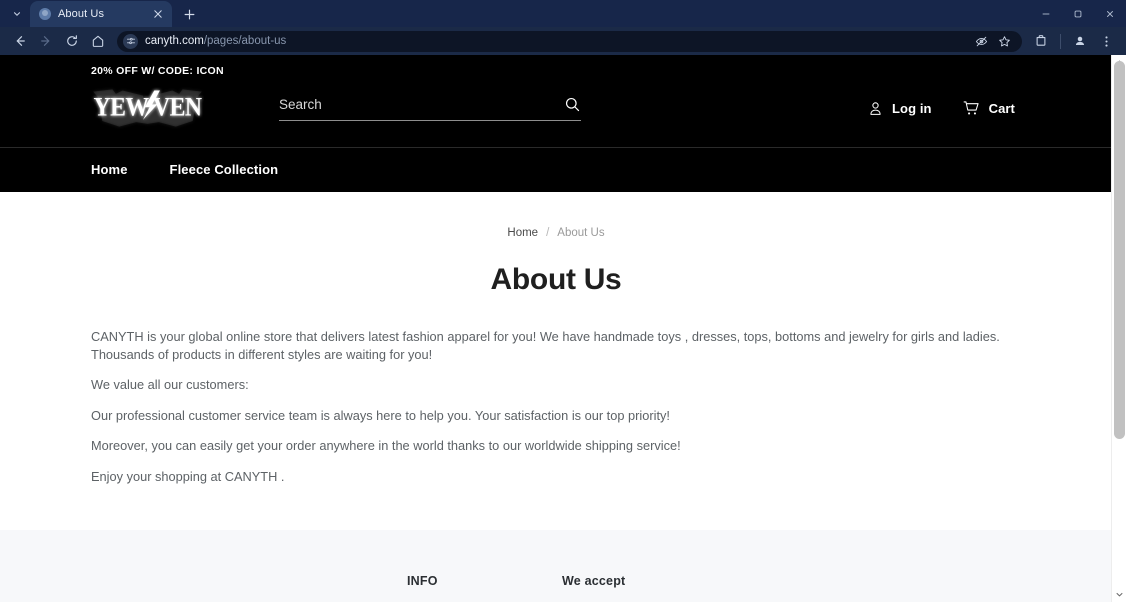 This screenshot has height=602, width=1126. What do you see at coordinates (1046, 13) in the screenshot?
I see `minimize-icon` at bounding box center [1046, 13].